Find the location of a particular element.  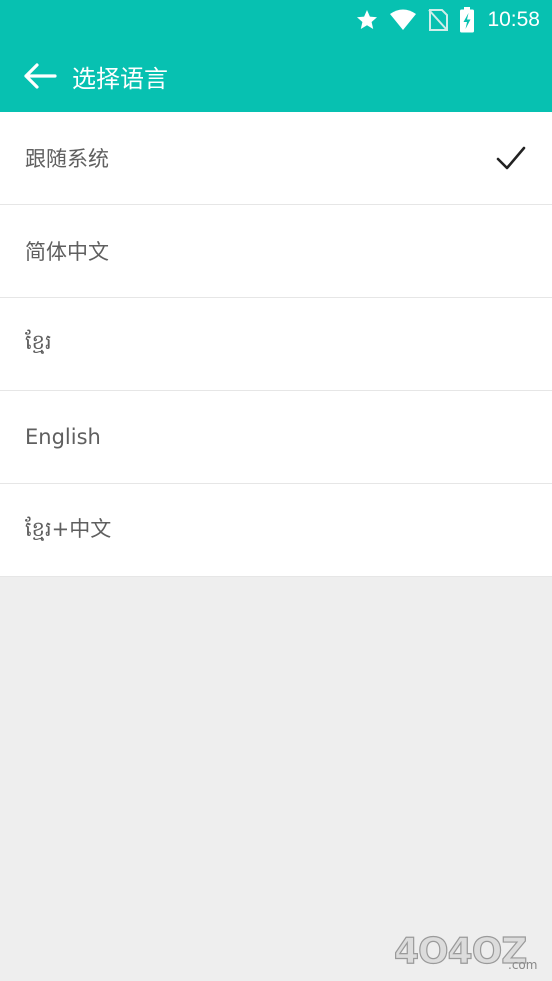

app-header: 10:58 选择语言 is located at coordinates (276, 56).